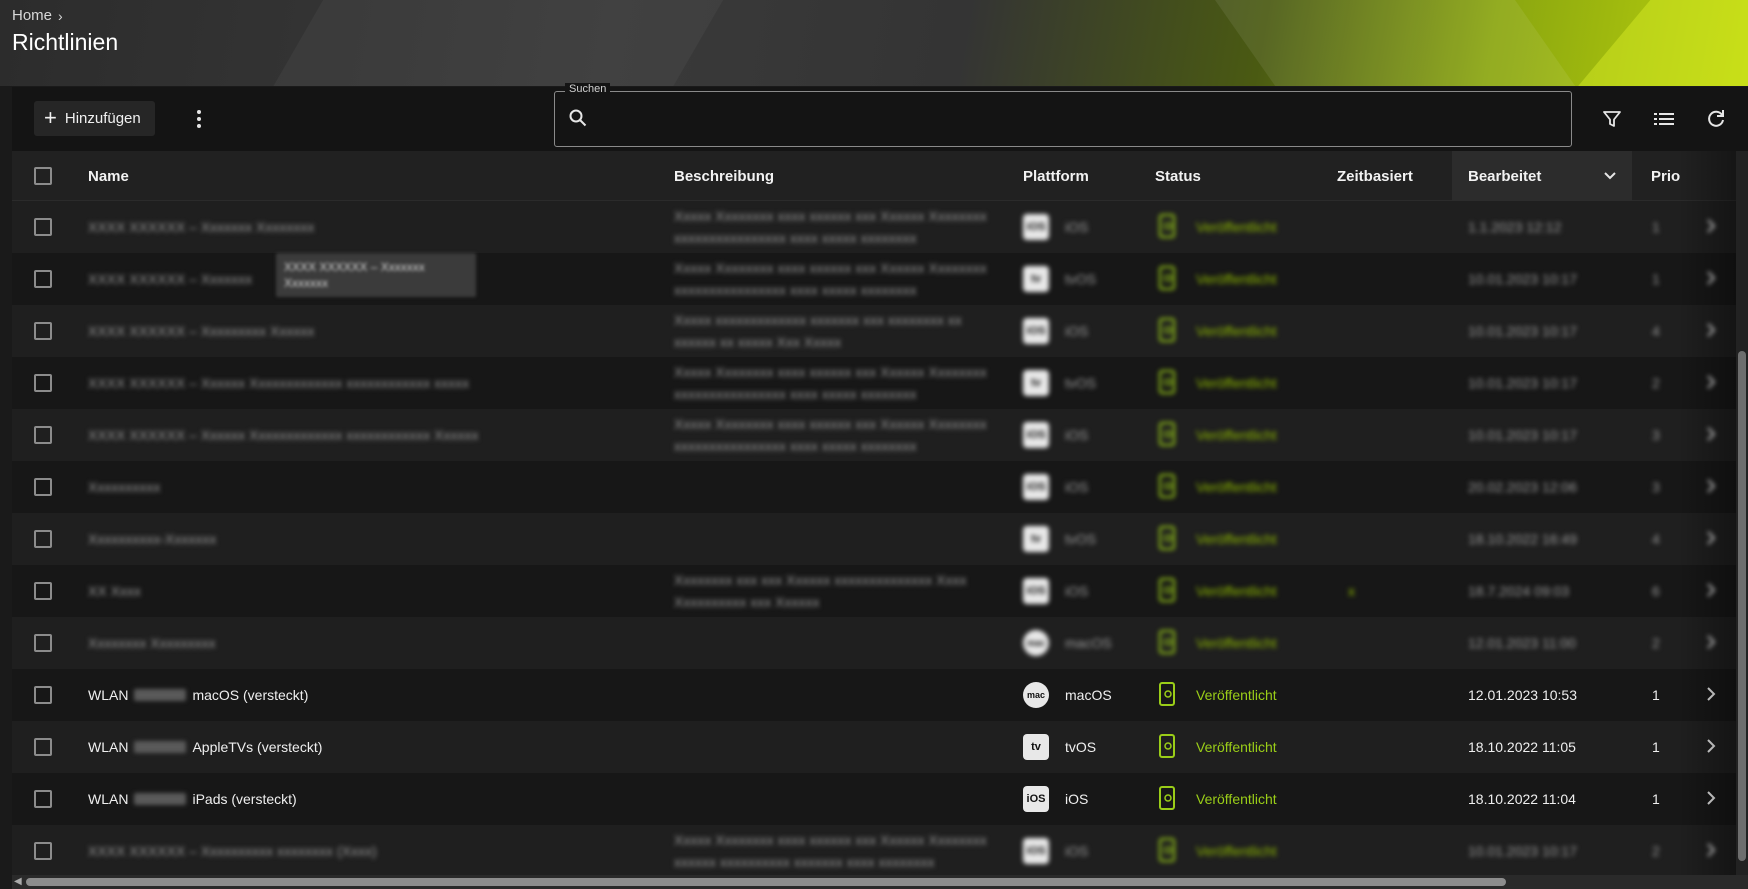  Describe the element at coordinates (1515, 227) in the screenshot. I see `row-edited: 1.1.2023 12:12` at that location.